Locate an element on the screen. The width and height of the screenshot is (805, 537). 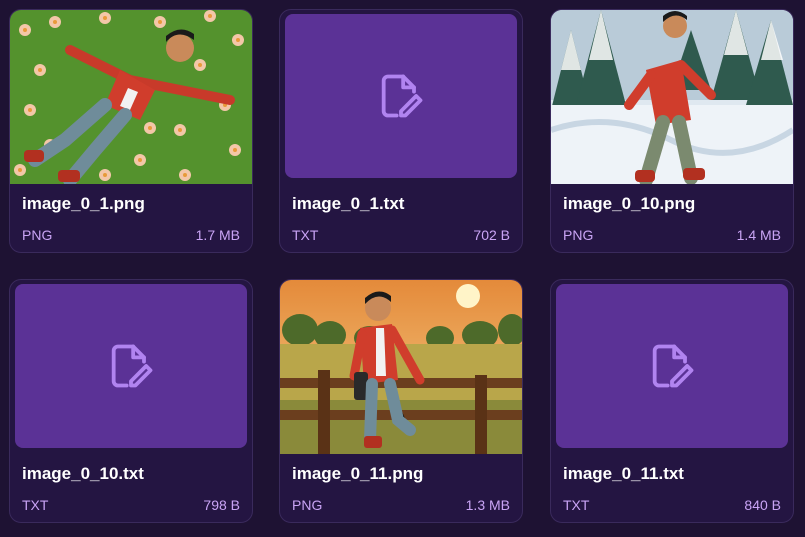
file-size: 1.3 MB is located at coordinates (487, 505).